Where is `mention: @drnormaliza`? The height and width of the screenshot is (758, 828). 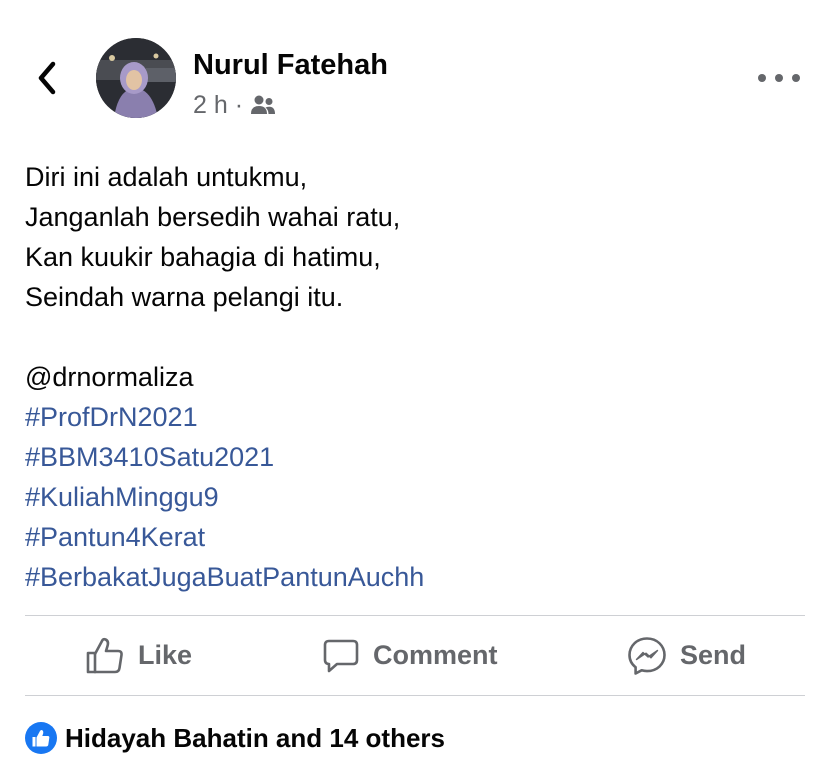
mention: @drnormaliza is located at coordinates (415, 377).